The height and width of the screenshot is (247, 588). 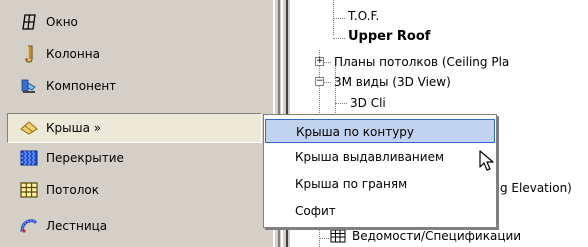 What do you see at coordinates (77, 226) in the screenshot?
I see `tool-label: Лестница` at bounding box center [77, 226].